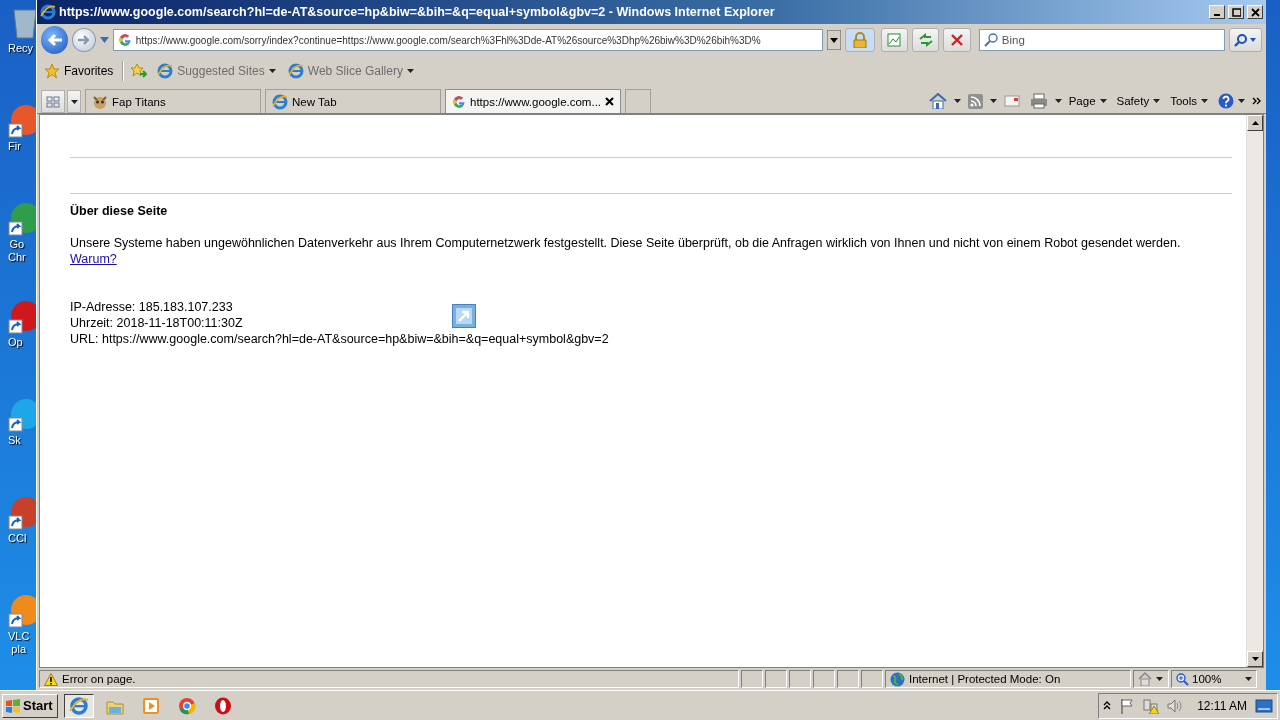  What do you see at coordinates (468, 40) in the screenshot?
I see `address-field: https://www.google.com/sorry/index?continue=https://www.google.com/search%3Fhl%3Dde-AT%26source%3Dhp%26biw%3D%26bih%3D%` at bounding box center [468, 40].